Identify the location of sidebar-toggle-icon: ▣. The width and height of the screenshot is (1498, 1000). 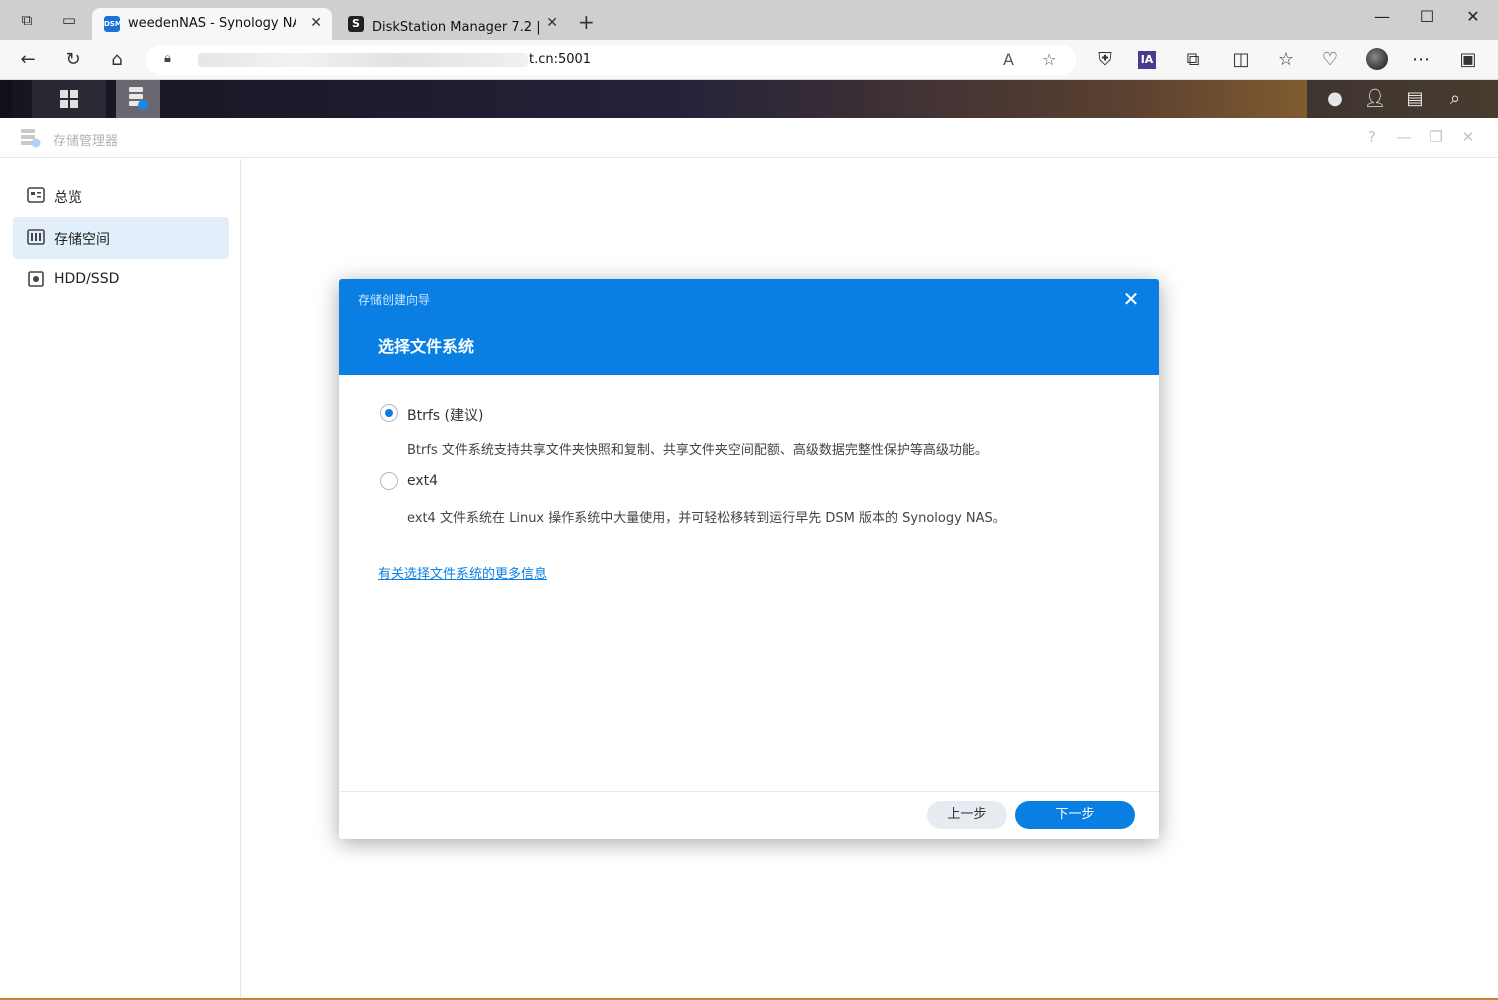
(1468, 60).